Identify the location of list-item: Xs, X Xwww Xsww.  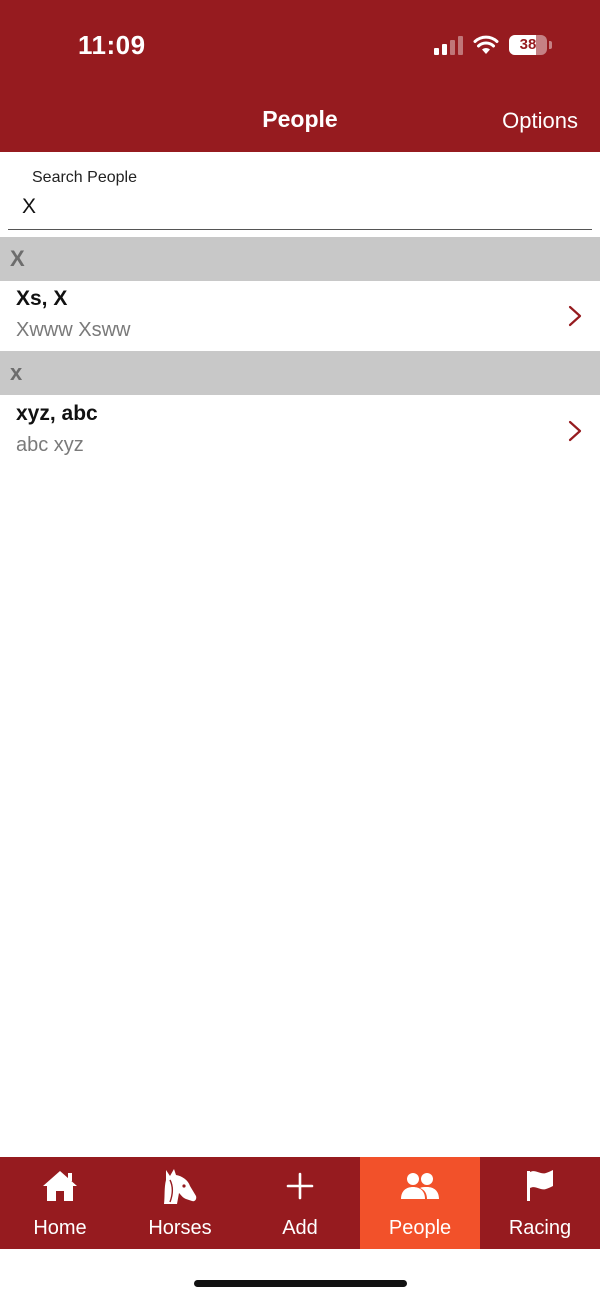
(300, 316).